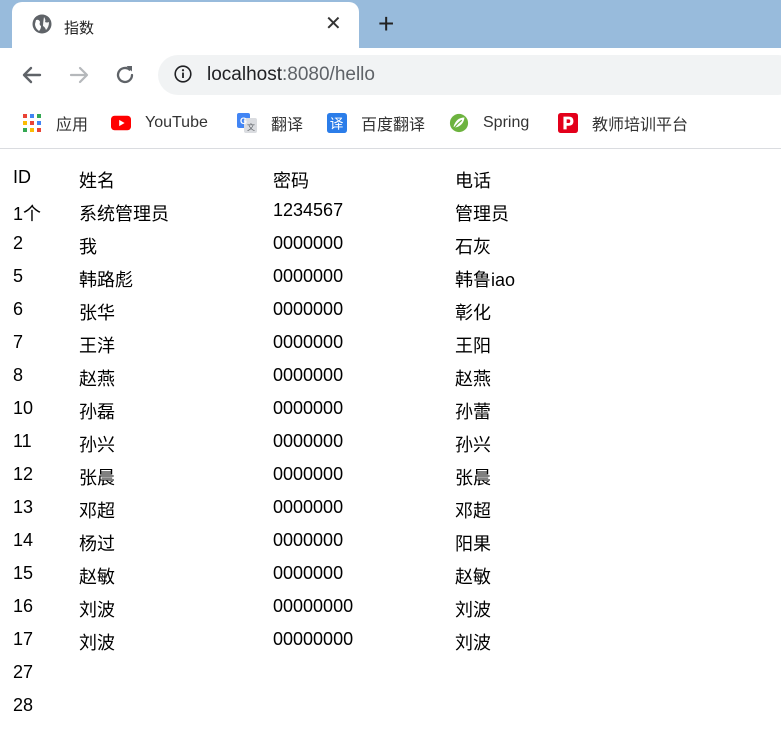 This screenshot has height=752, width=781. I want to click on table-row: 16 刘波 00000000 刘波, so click(390, 599).